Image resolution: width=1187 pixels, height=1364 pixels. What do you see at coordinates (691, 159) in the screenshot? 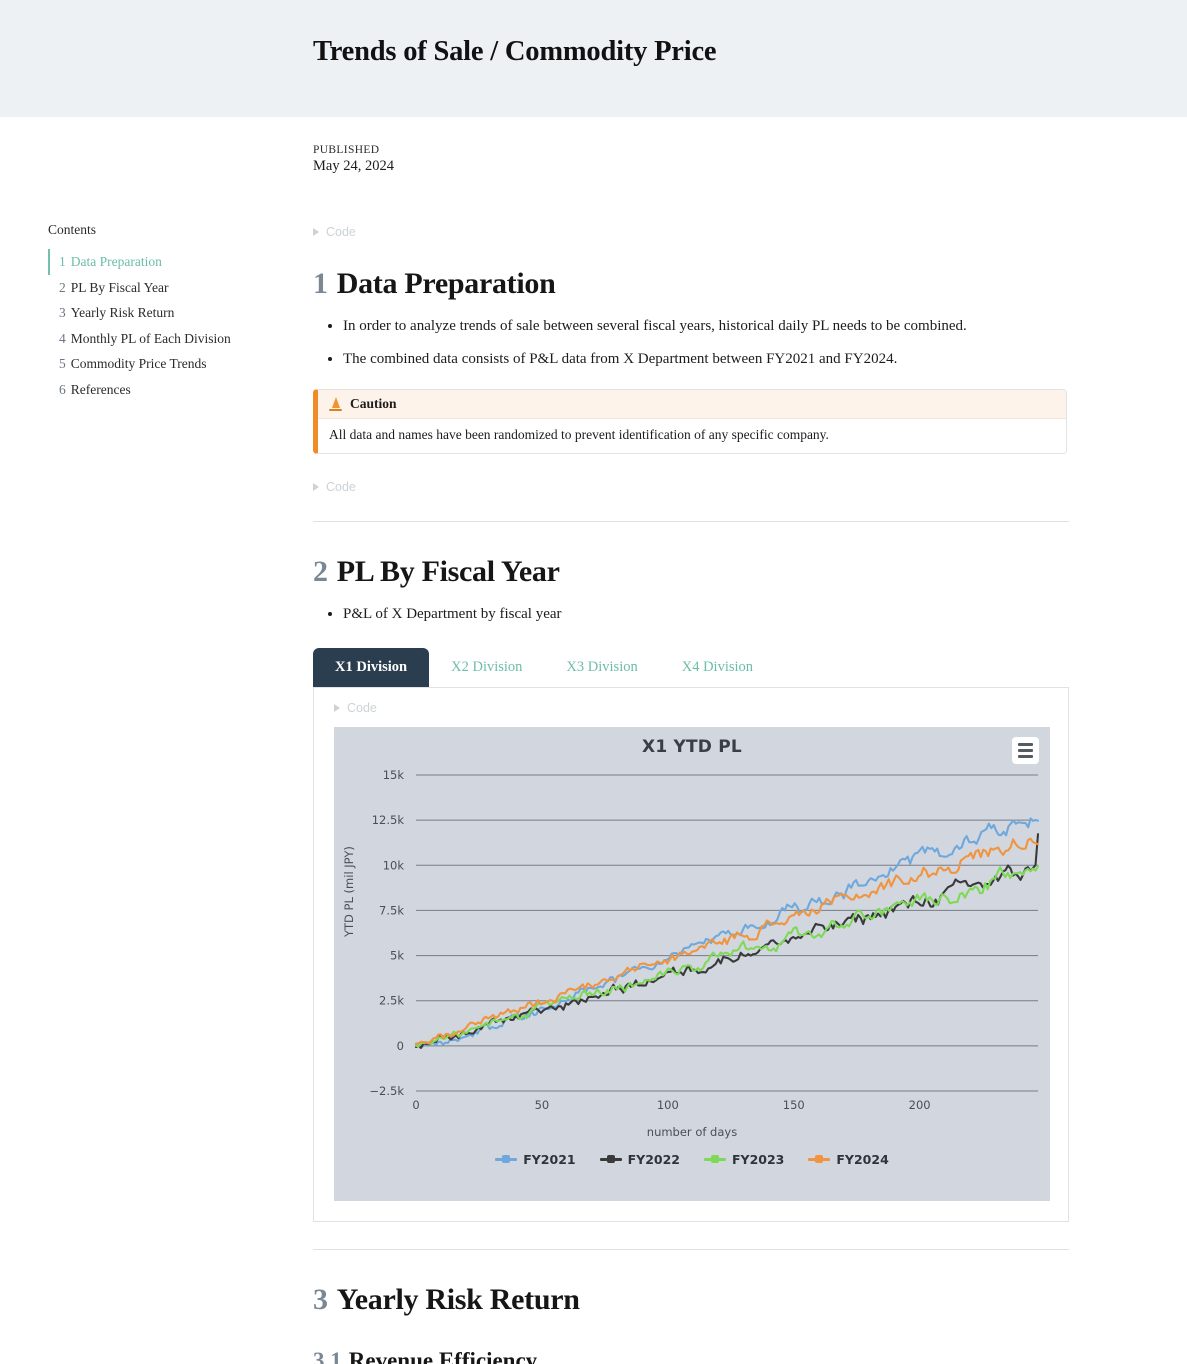
I see `published-block: PUBLISHED May 24, 2024` at bounding box center [691, 159].